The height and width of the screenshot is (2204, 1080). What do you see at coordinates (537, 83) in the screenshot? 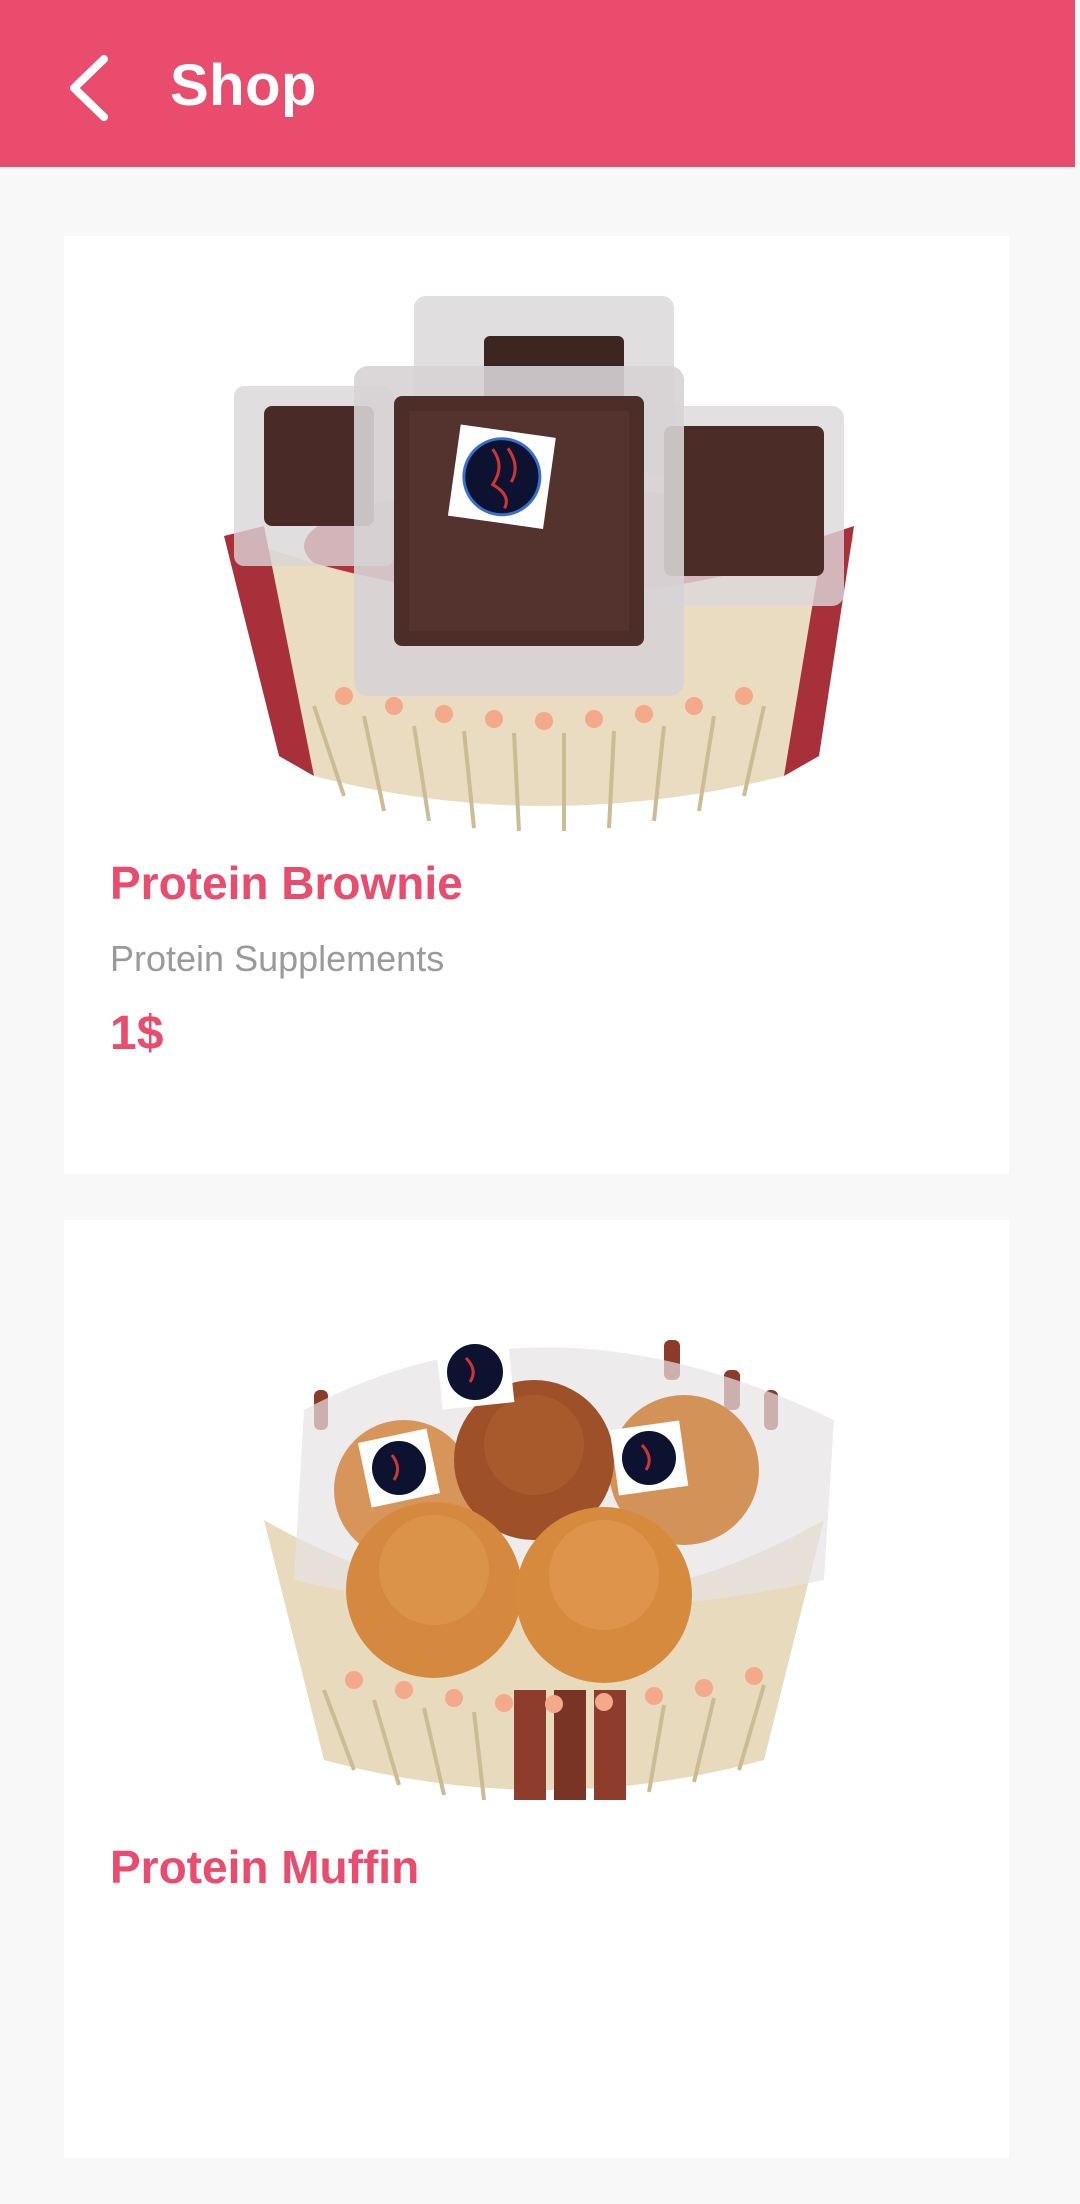
I see `app-bar: Shop` at bounding box center [537, 83].